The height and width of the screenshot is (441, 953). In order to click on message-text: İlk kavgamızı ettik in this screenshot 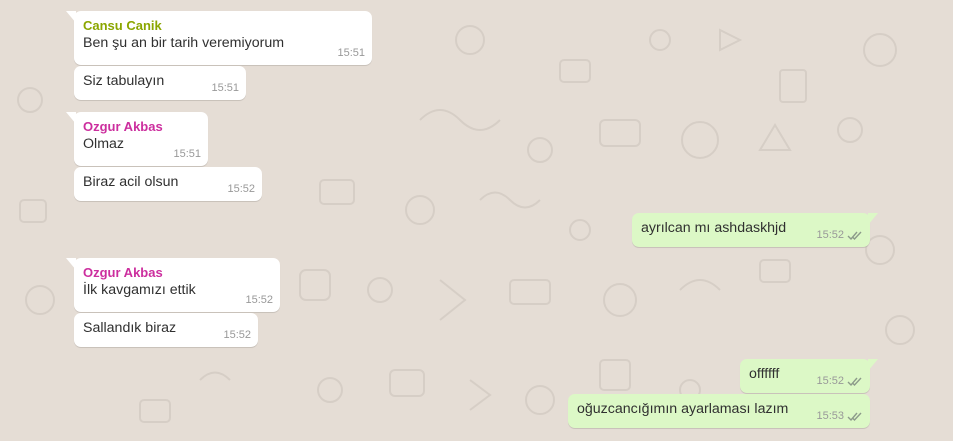, I will do `click(139, 290)`.